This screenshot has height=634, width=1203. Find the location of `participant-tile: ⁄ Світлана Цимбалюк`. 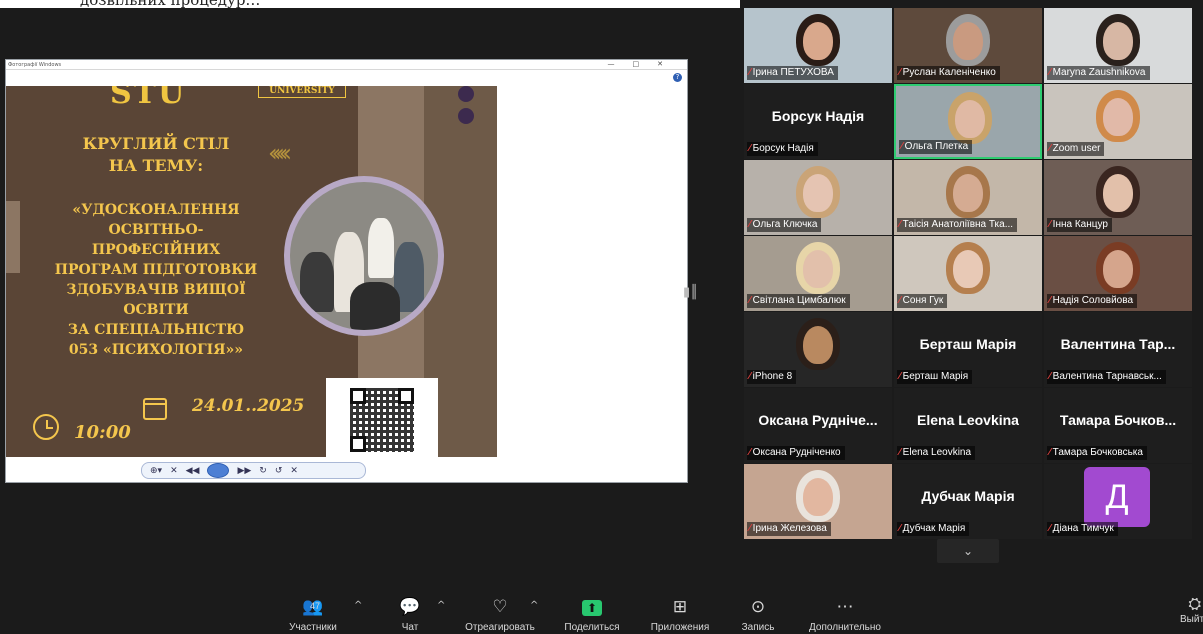

participant-tile: ⁄ Світлана Цимбалюк is located at coordinates (818, 273).